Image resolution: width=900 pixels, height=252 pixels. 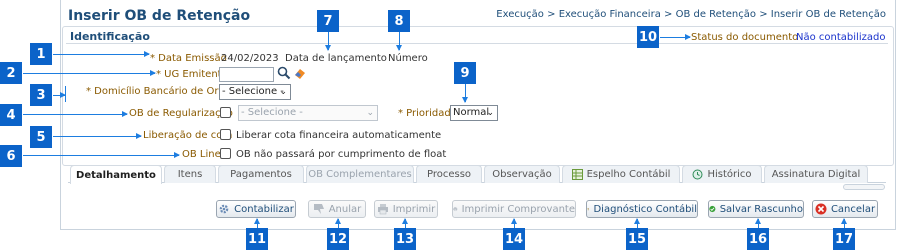 What do you see at coordinates (188, 58) in the screenshot?
I see `data-emissao-label: * Data Emissão` at bounding box center [188, 58].